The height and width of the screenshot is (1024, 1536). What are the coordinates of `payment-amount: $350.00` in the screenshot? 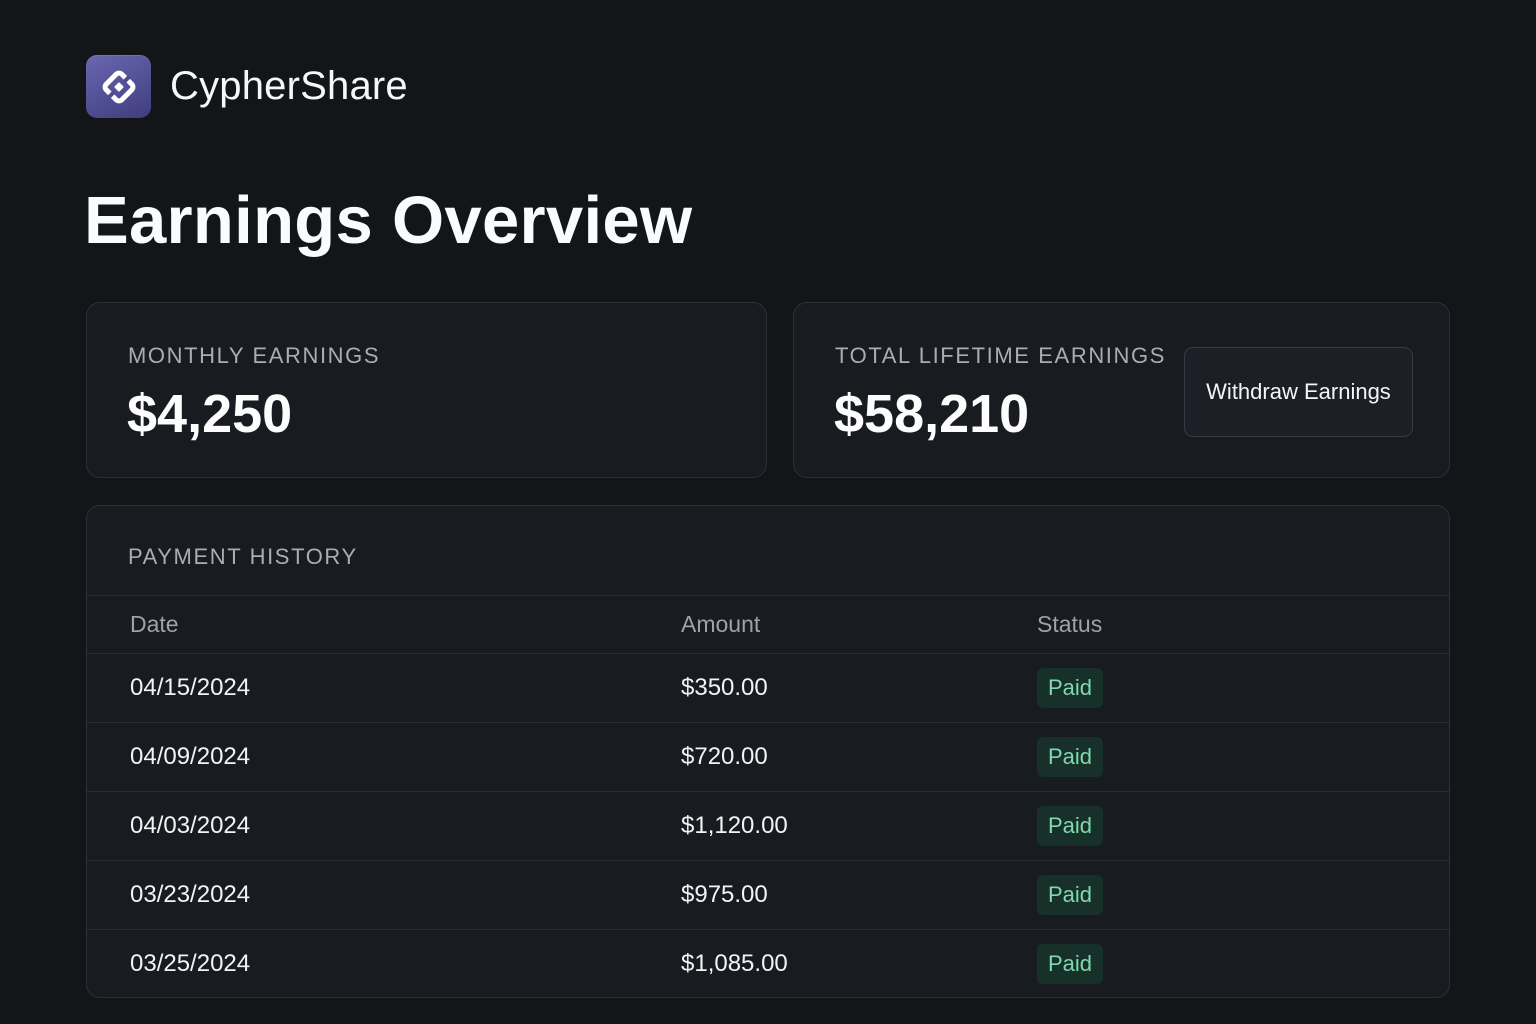 It's located at (724, 687).